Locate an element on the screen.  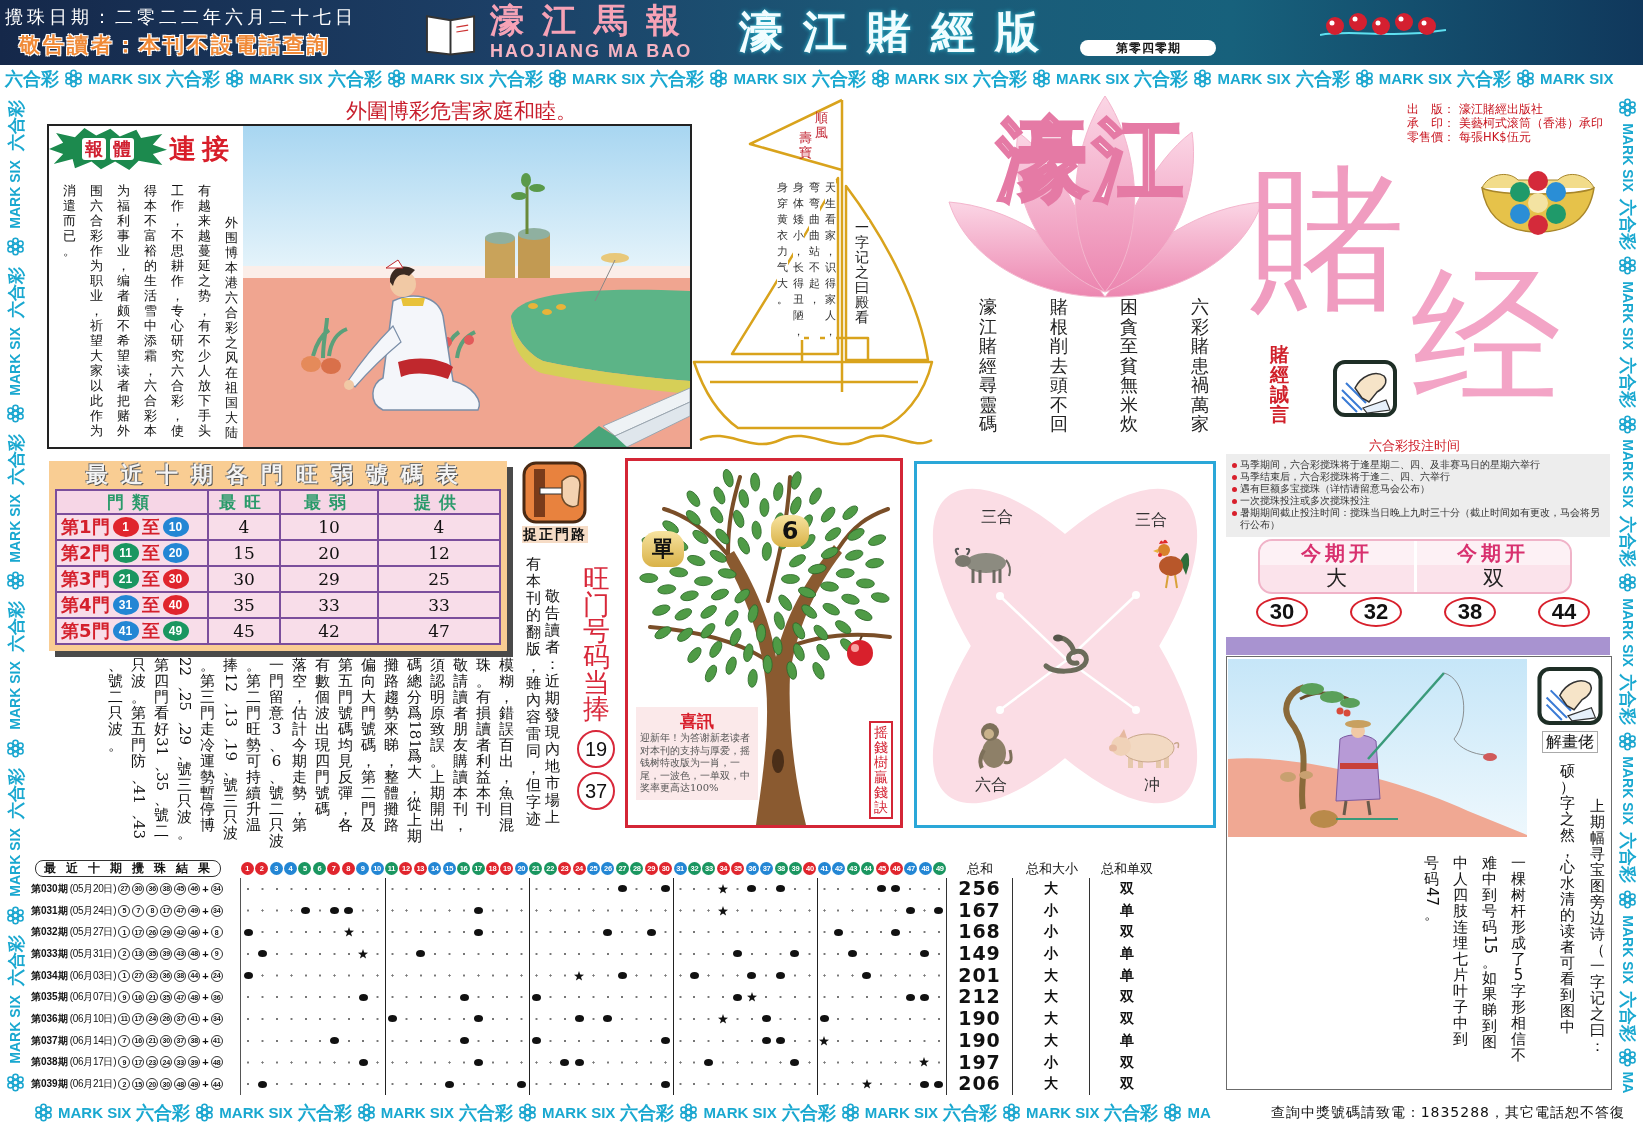
column-header: 提供 is located at coordinates (439, 502).